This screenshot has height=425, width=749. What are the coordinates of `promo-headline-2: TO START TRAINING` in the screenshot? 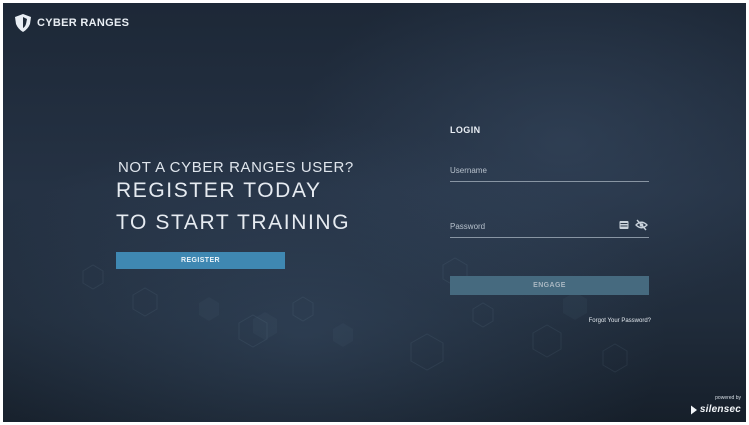 It's located at (233, 222).